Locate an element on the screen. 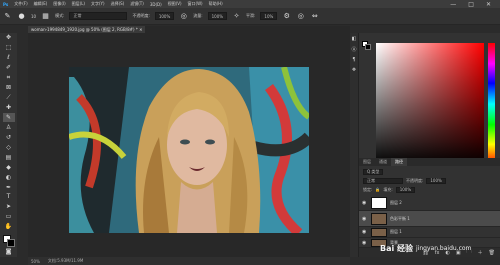  fill-label: 填充: is located at coordinates (388, 189).